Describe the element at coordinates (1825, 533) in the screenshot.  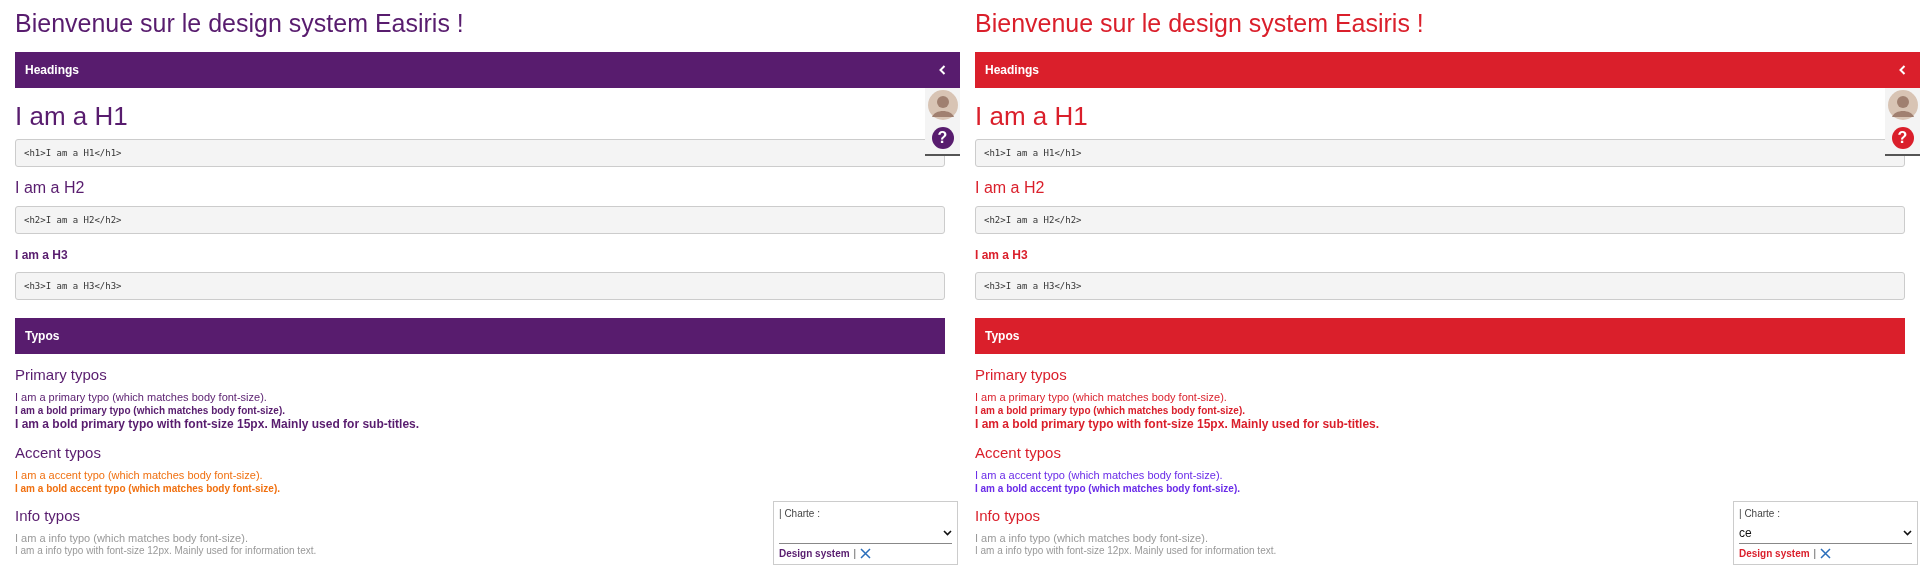
I see `theme-select: ce` at that location.